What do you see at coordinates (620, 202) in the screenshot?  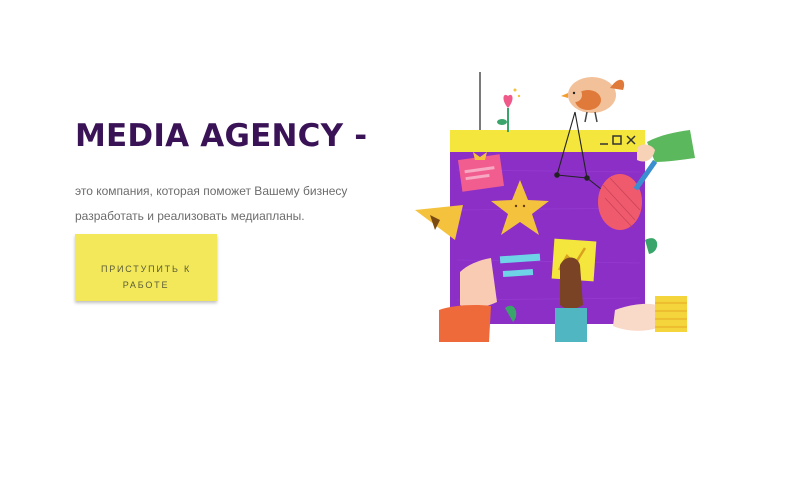 I see `heart-icon` at bounding box center [620, 202].